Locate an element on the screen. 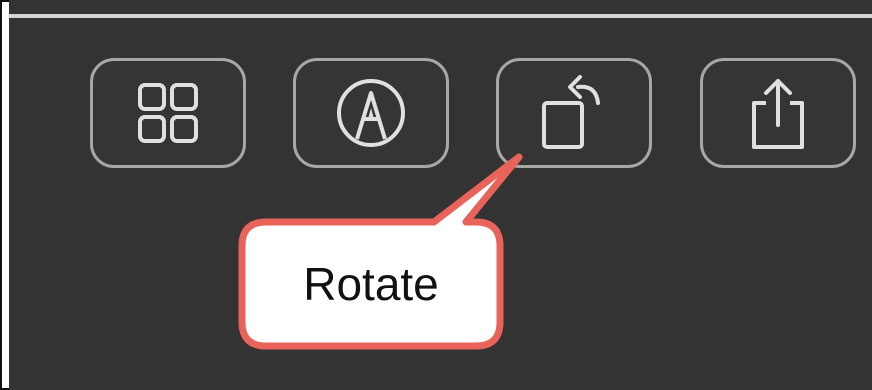 The width and height of the screenshot is (872, 390). grid-icon is located at coordinates (168, 113).